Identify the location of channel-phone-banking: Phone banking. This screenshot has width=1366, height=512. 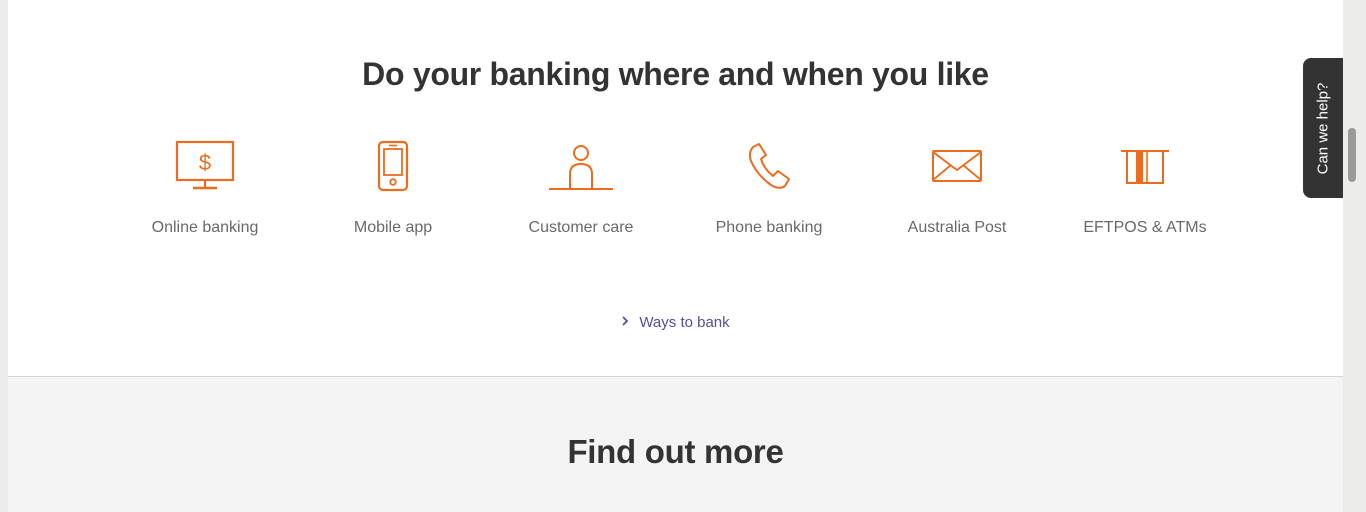
(769, 196).